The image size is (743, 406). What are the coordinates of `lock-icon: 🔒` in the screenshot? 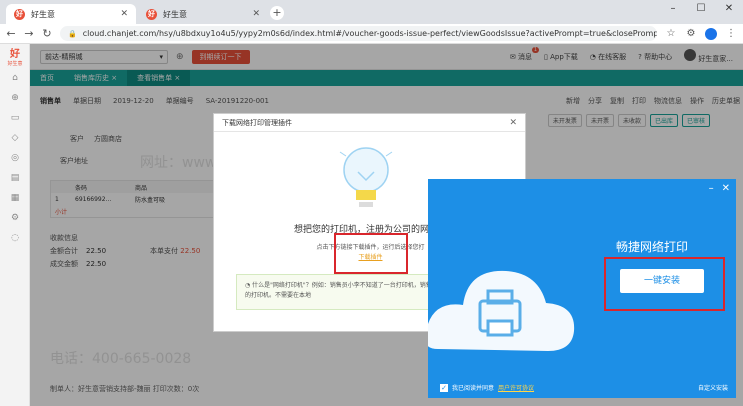 It's located at (72, 33).